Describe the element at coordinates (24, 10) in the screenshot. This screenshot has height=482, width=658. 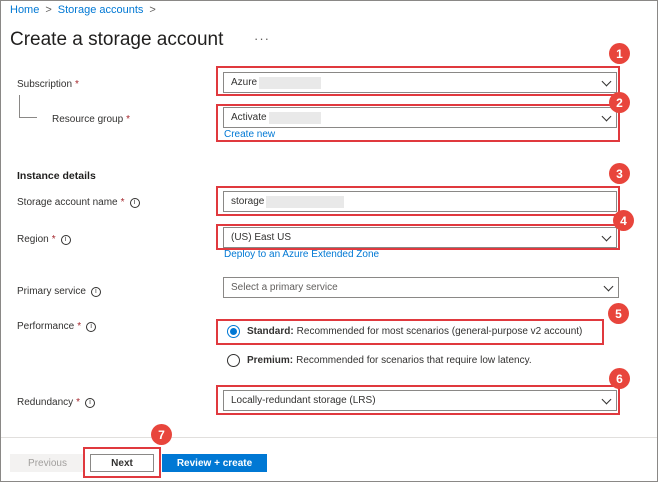
I see `breadcrumb-home-link: Home` at that location.